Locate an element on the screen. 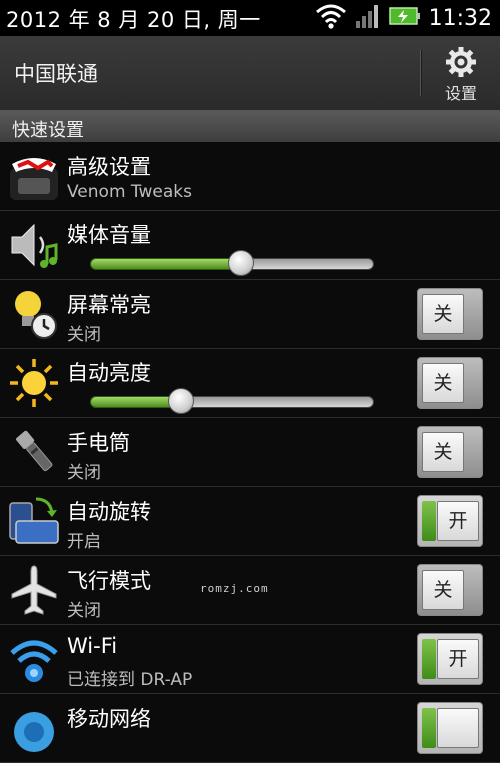 The height and width of the screenshot is (763, 500). watermark-text: romzj.com is located at coordinates (234, 588).